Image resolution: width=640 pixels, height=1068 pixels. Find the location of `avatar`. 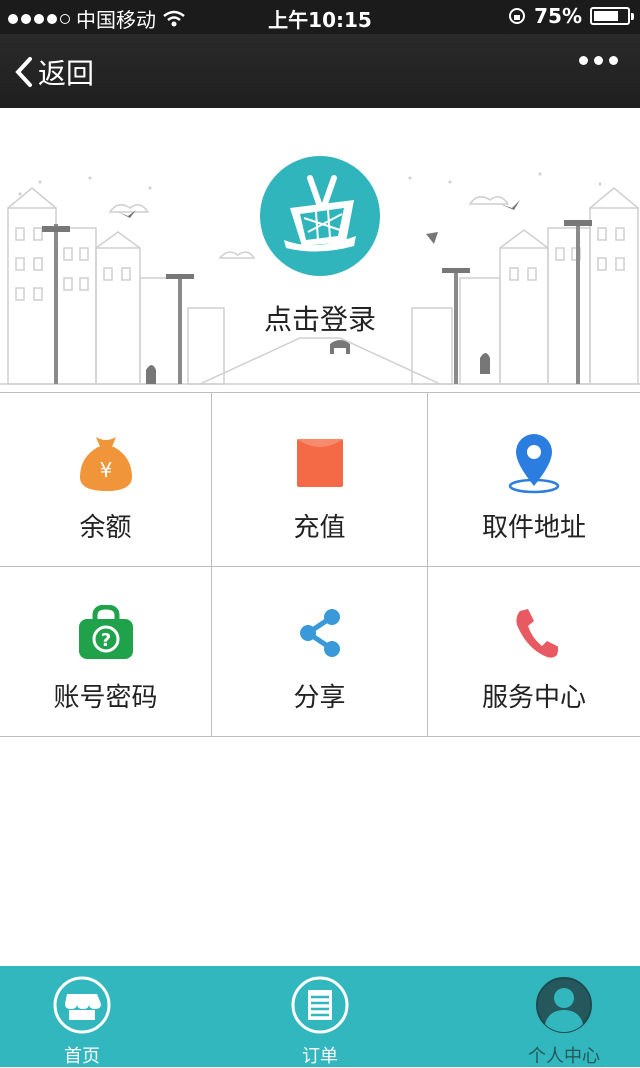

avatar is located at coordinates (320, 216).